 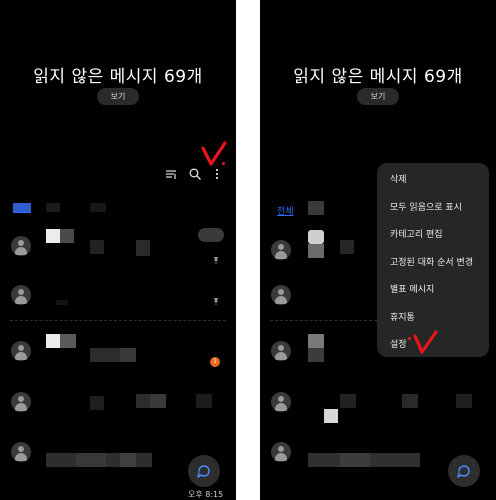 I want to click on menu-item-reorder-pinned: 고정된 대화 순서 변경, so click(x=431, y=261).